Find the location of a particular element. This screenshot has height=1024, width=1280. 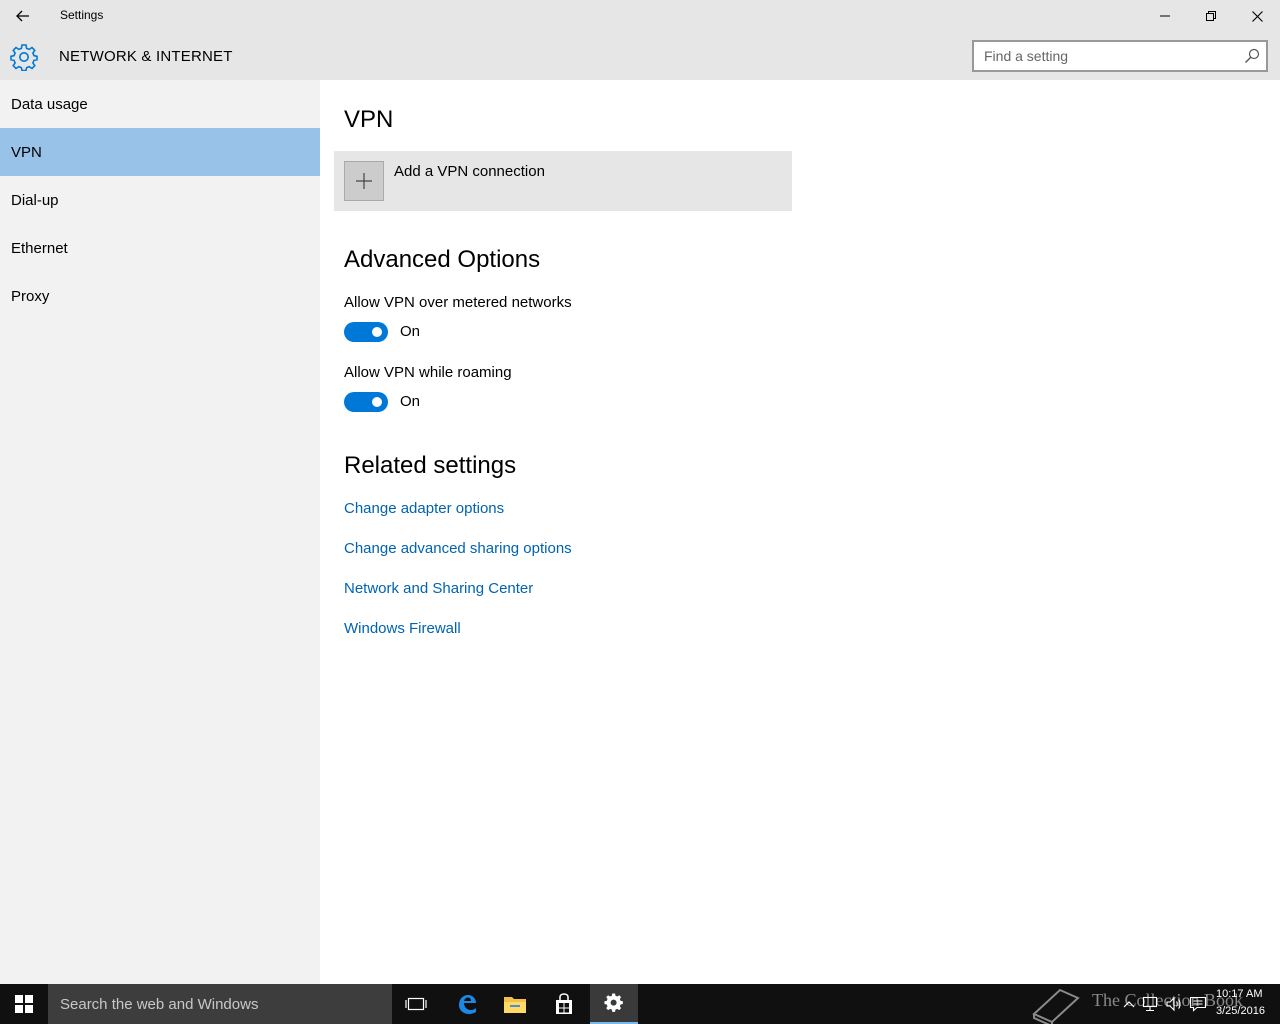

windows-logo-icon is located at coordinates (24, 1004).